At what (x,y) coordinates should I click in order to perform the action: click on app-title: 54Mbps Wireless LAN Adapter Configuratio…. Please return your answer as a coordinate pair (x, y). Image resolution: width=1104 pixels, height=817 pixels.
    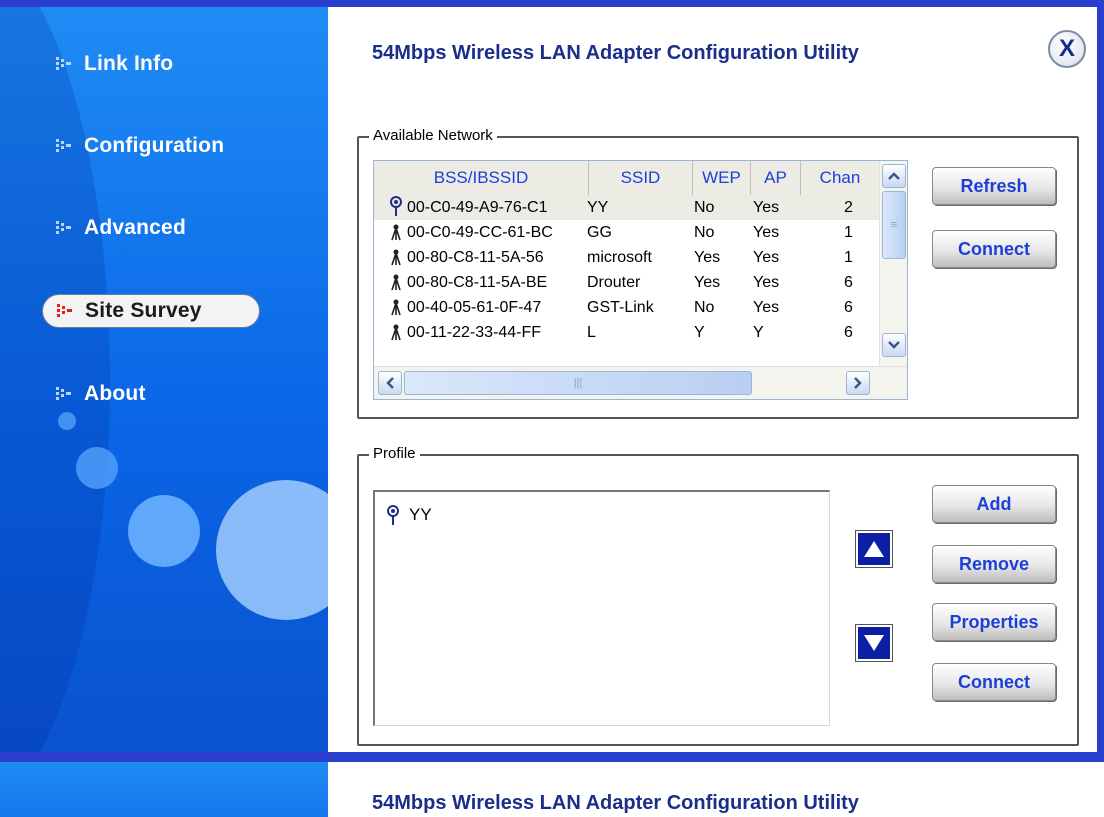
    Looking at the image, I should click on (615, 53).